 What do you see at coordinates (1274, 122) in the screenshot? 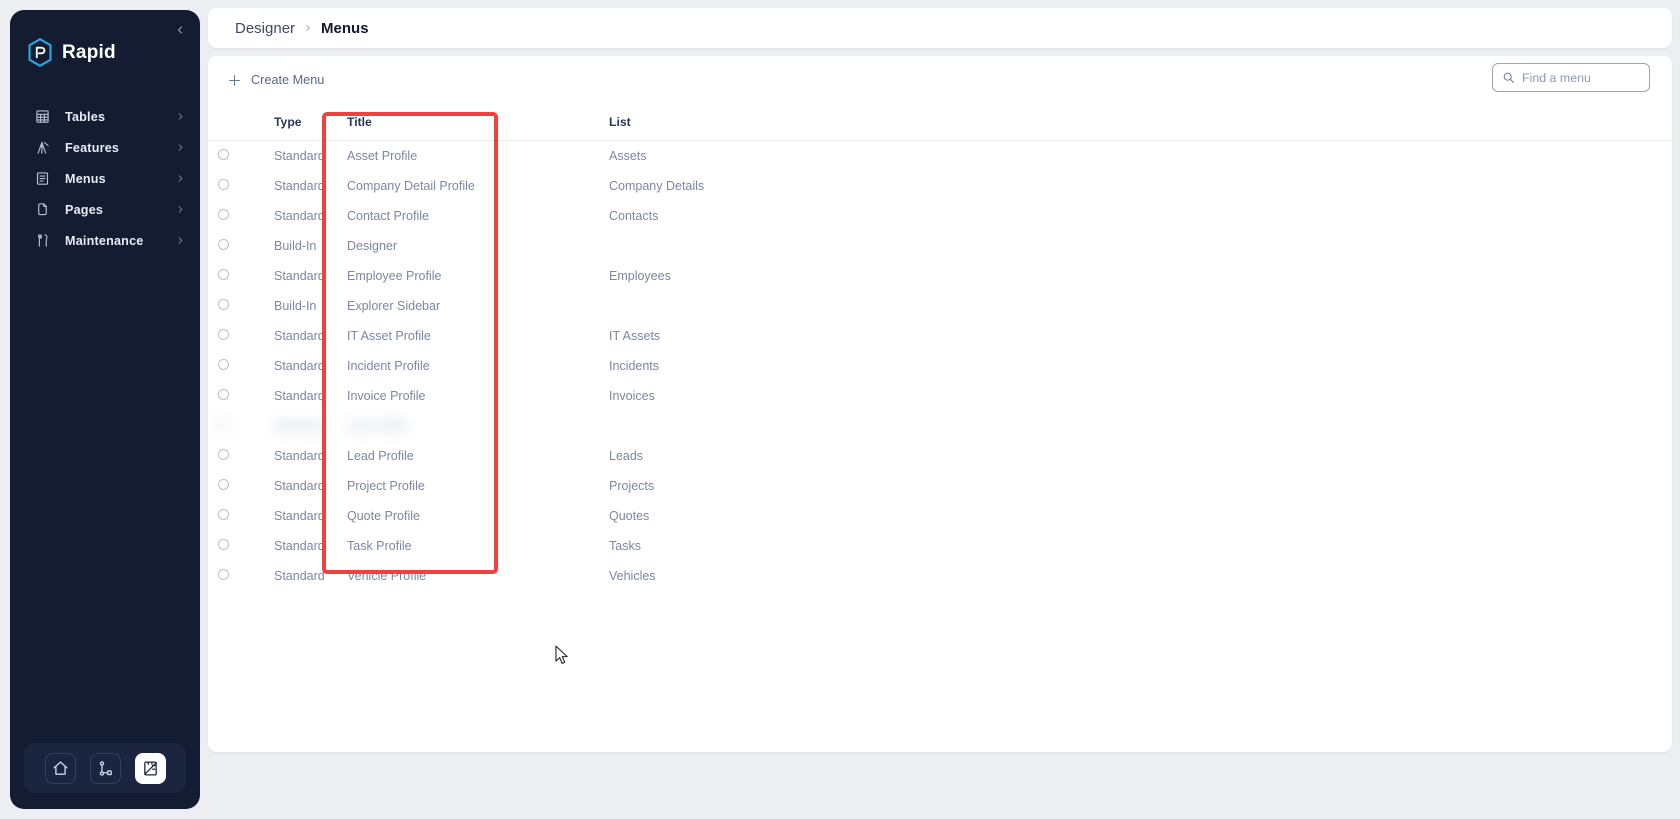
I see `column-header-spacer` at bounding box center [1274, 122].